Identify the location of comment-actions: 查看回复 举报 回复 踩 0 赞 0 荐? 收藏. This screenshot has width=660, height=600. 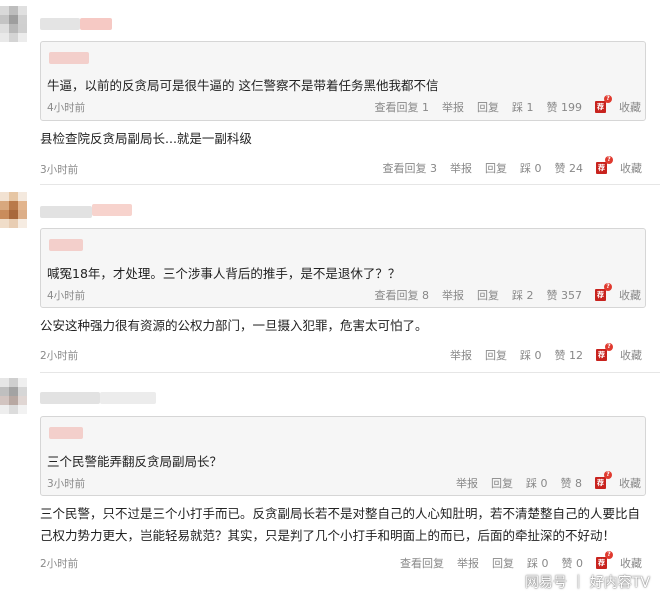
(514, 561).